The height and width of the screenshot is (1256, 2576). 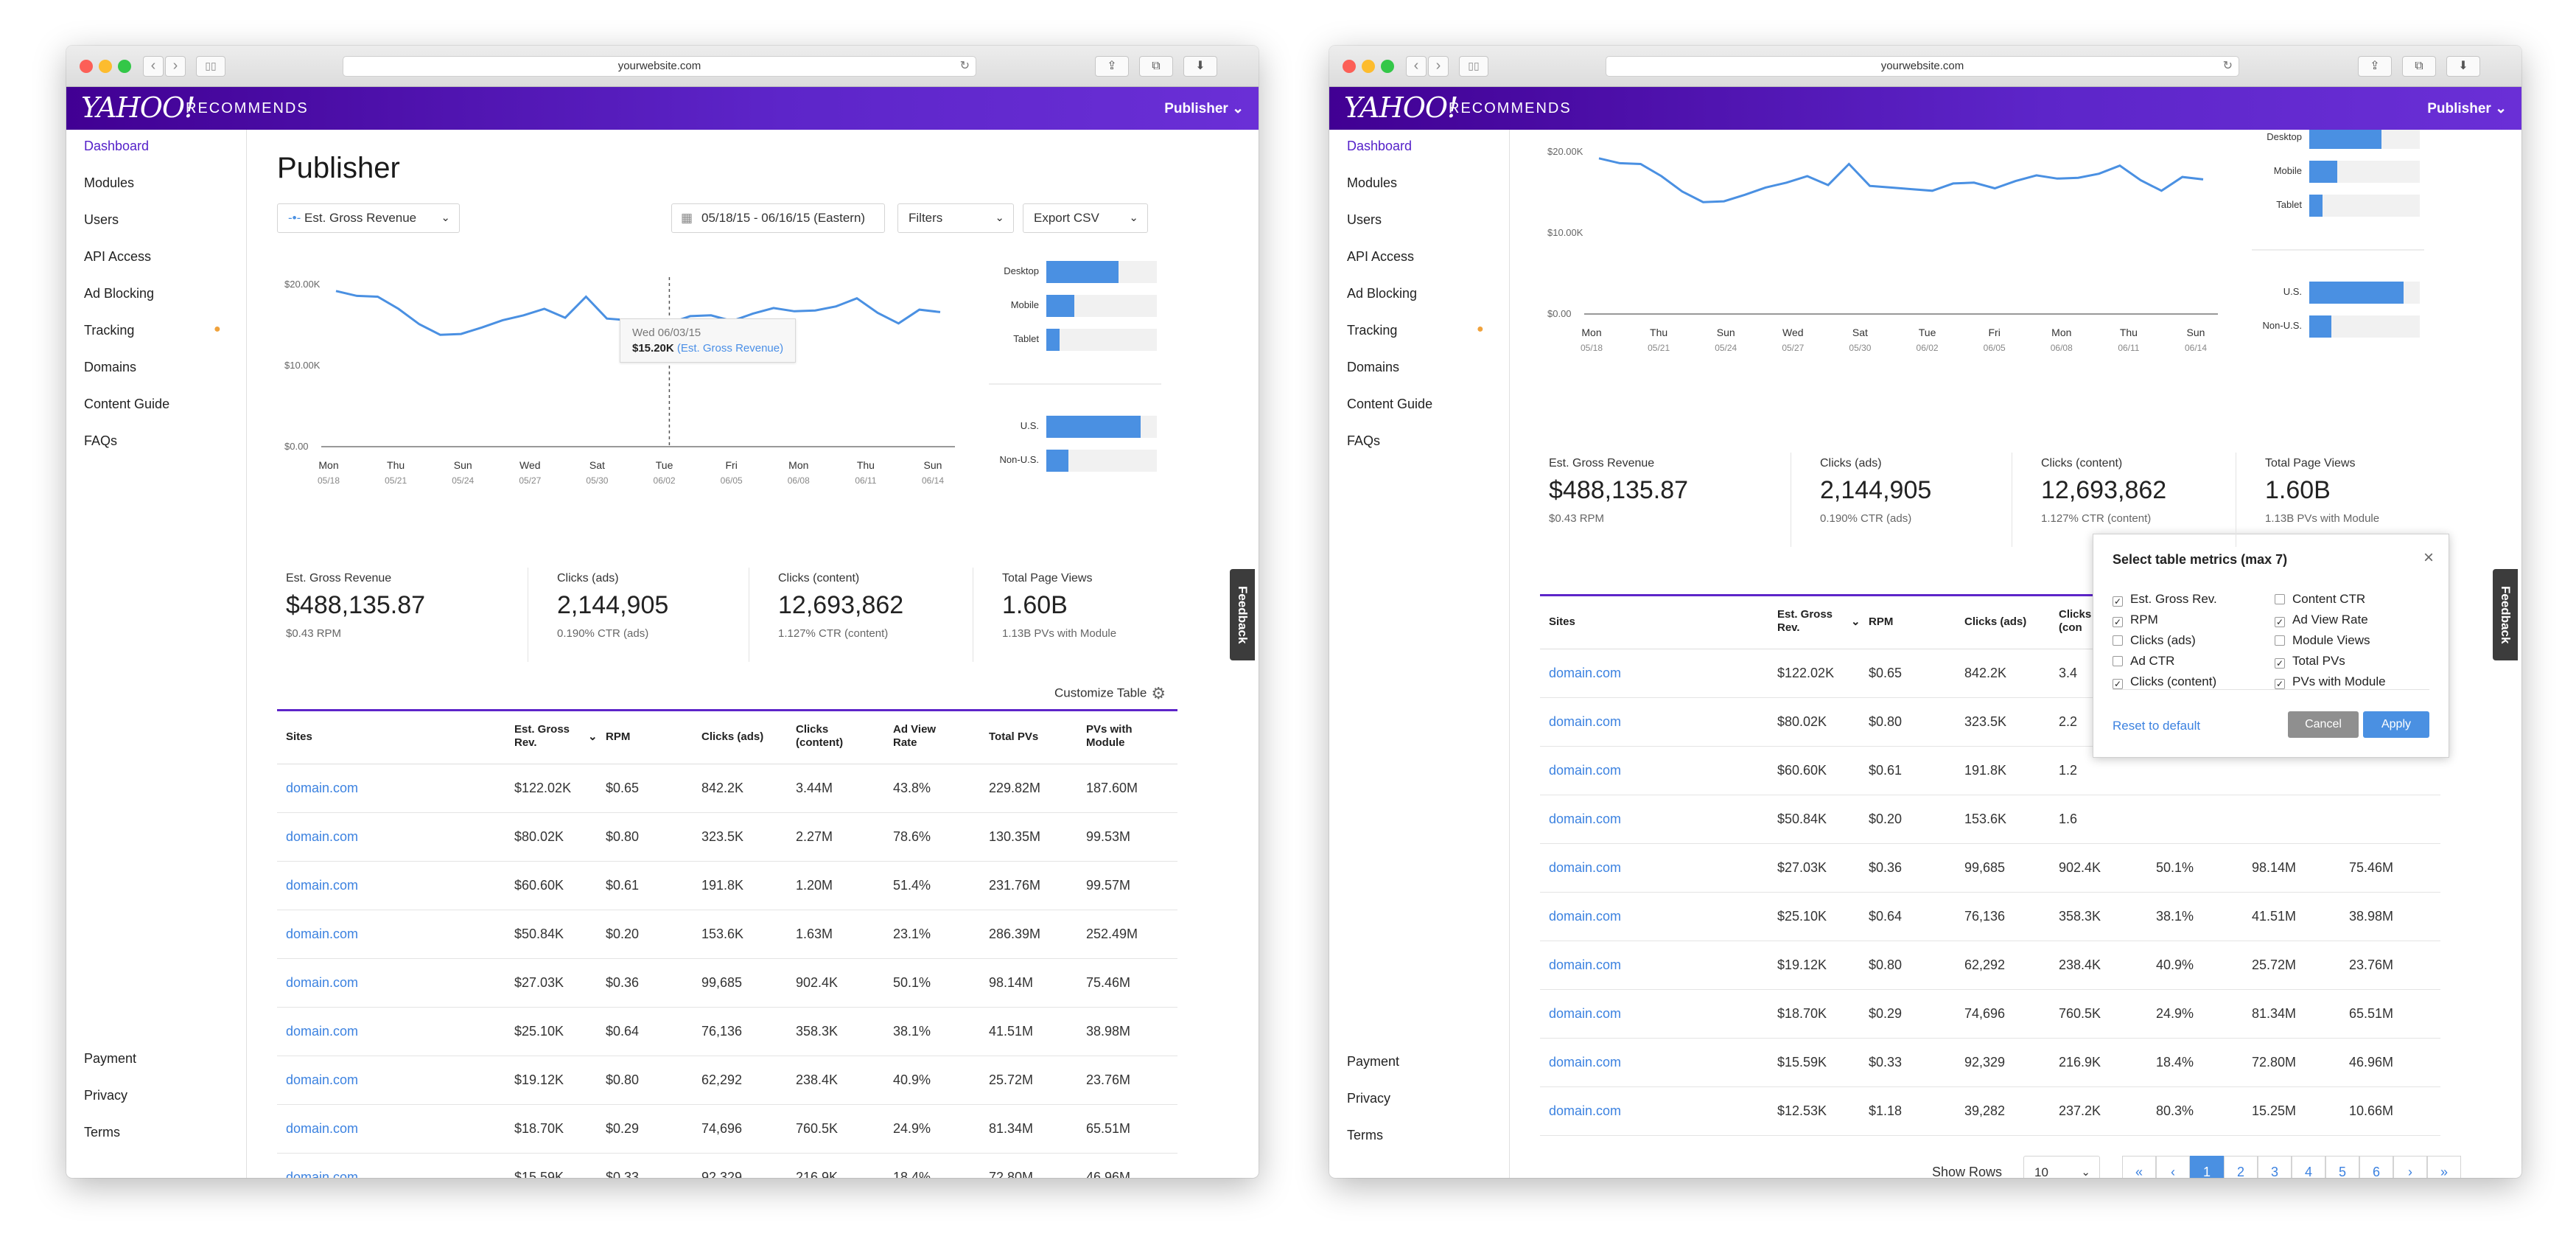 What do you see at coordinates (778, 218) in the screenshot?
I see `date-range-picker: ▦ 05/18/15 - 06/16/15 (Eastern)` at bounding box center [778, 218].